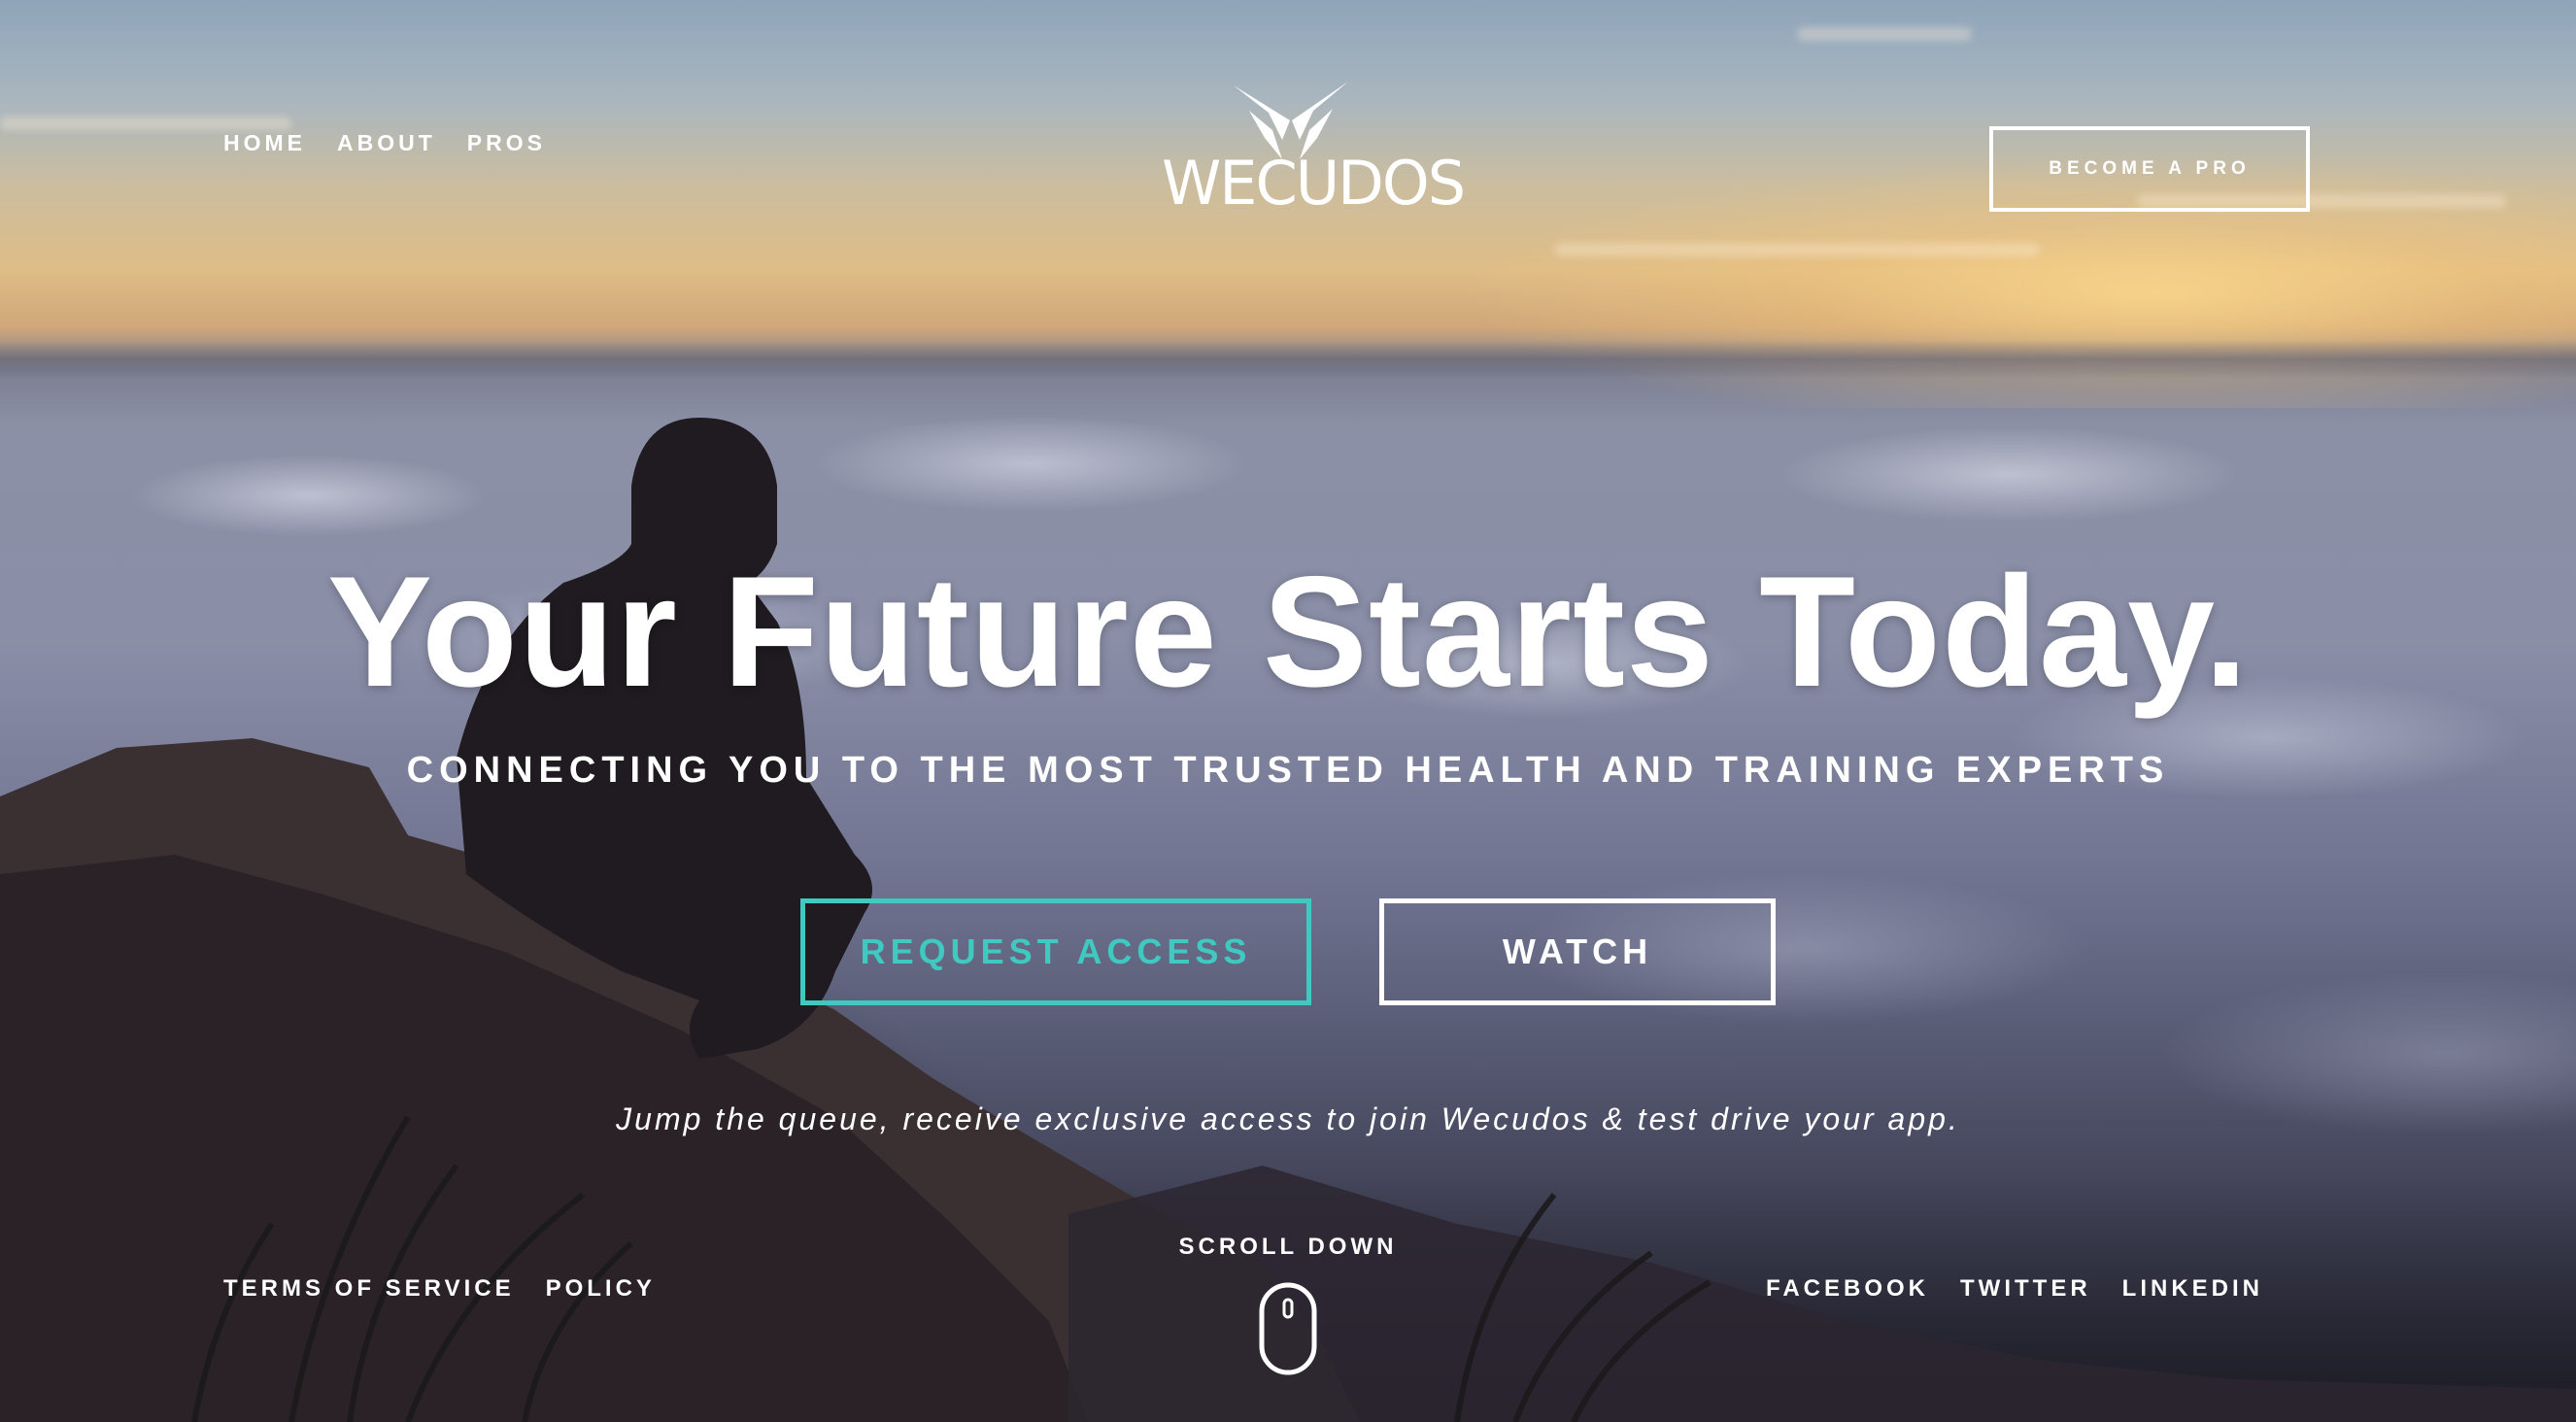 This screenshot has width=2576, height=1422. I want to click on nav-about-link: ABOUT, so click(386, 143).